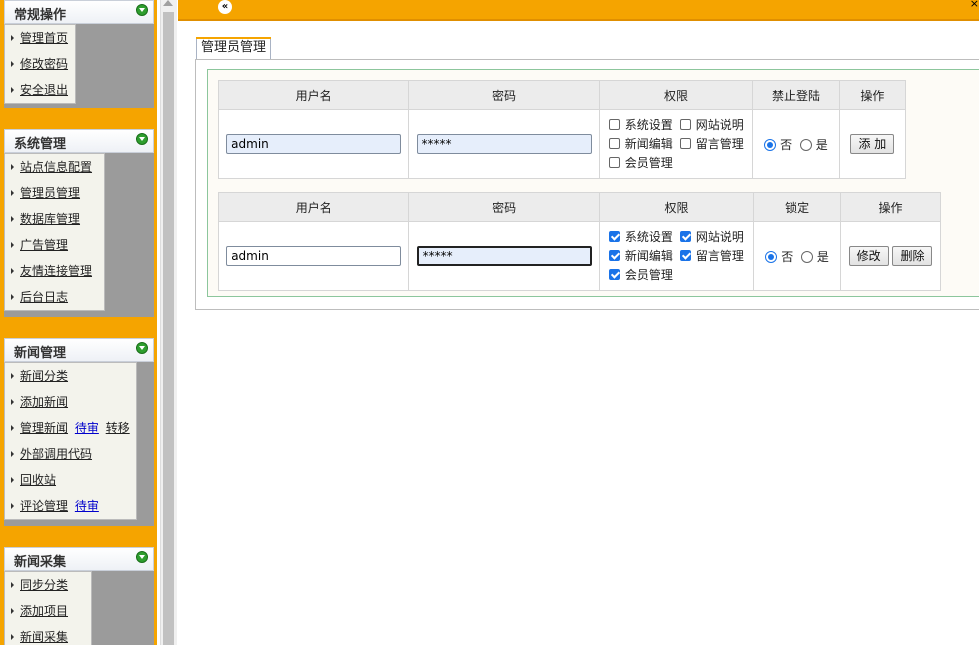 The width and height of the screenshot is (979, 645). Describe the element at coordinates (579, 207) in the screenshot. I see `table-header-row: 用户名 密码 权限 锁定 操作` at that location.